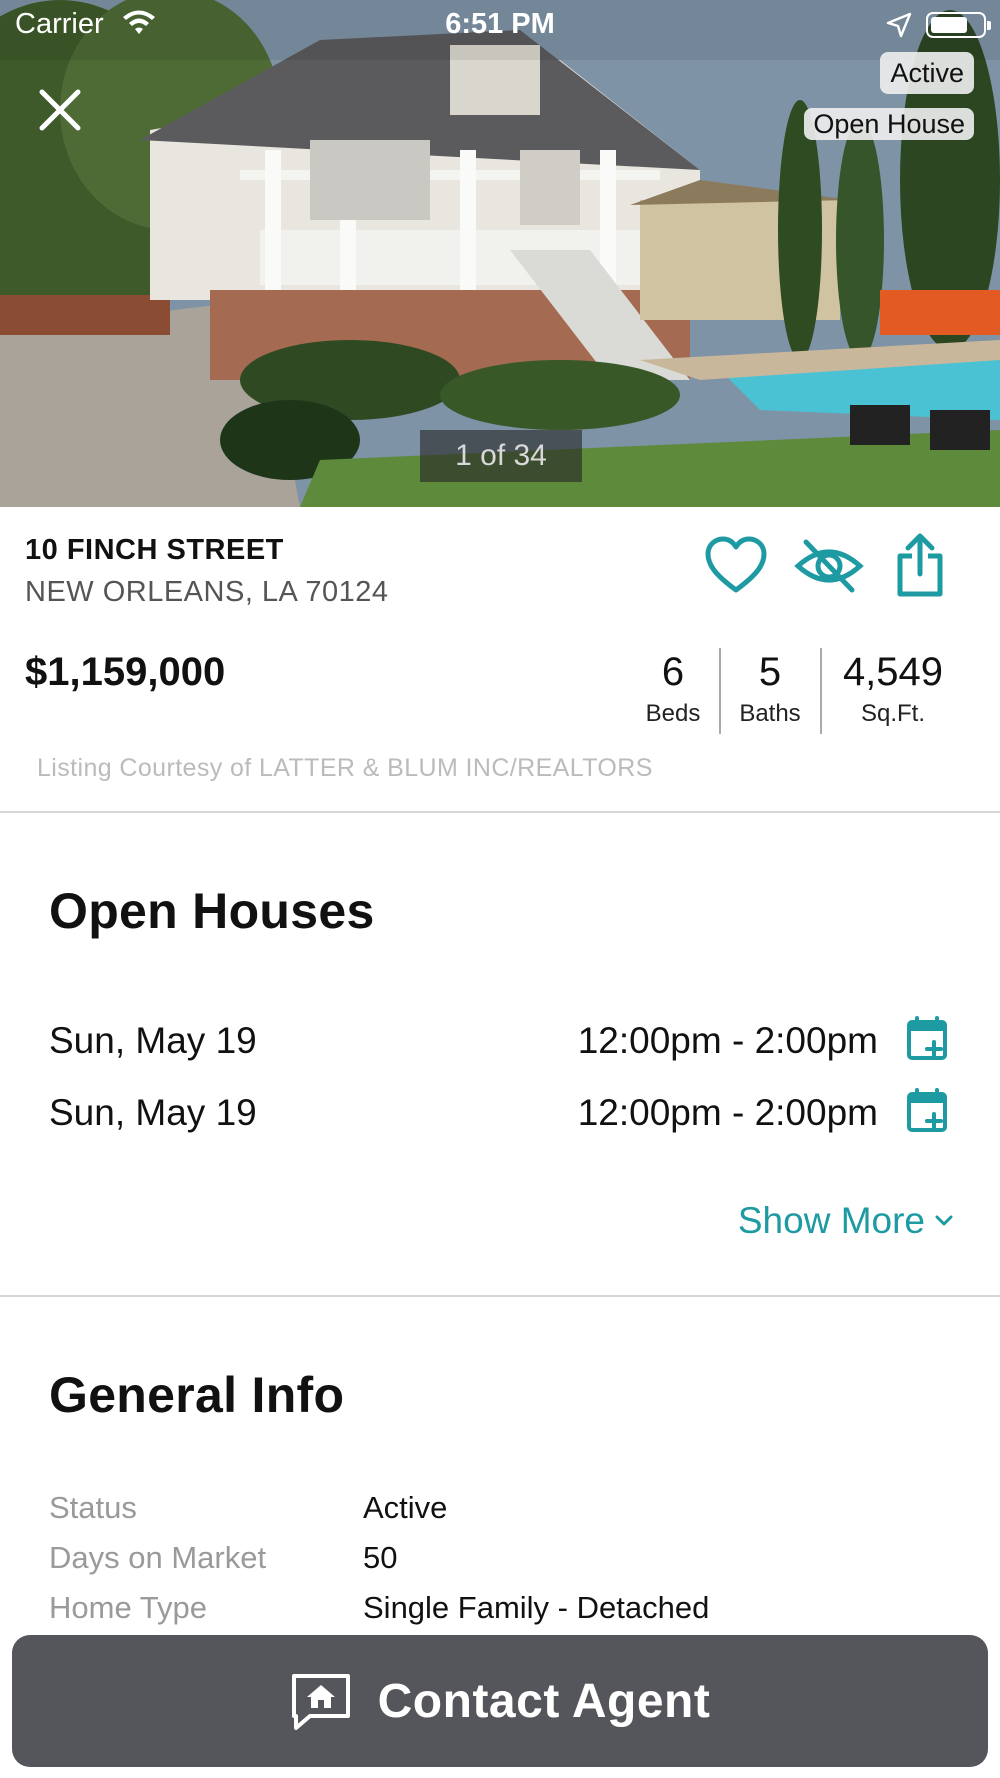  I want to click on share-icon, so click(920, 565).